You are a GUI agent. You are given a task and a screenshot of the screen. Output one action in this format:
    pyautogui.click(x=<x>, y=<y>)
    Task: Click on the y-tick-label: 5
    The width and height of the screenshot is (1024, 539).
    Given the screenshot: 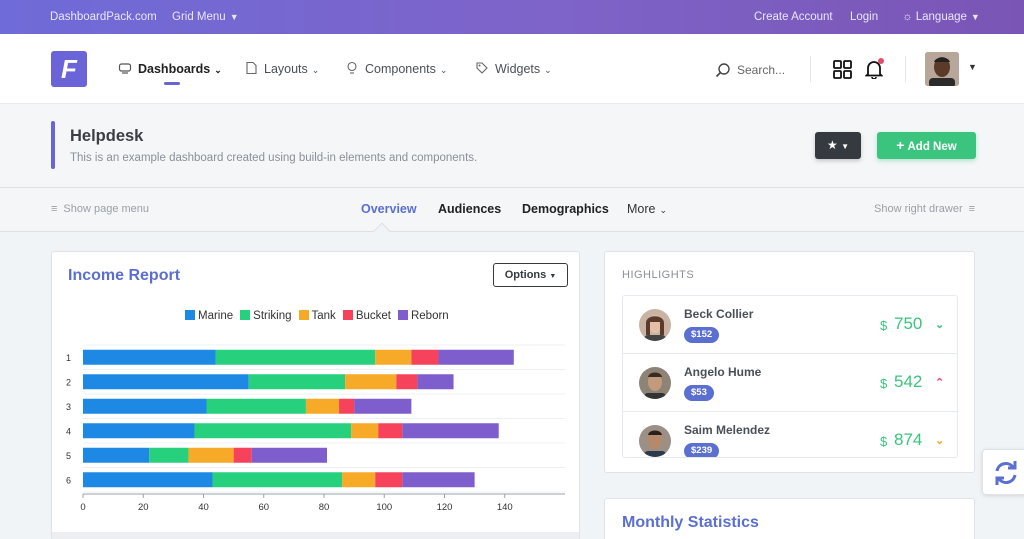 What is the action you would take?
    pyautogui.click(x=68, y=456)
    